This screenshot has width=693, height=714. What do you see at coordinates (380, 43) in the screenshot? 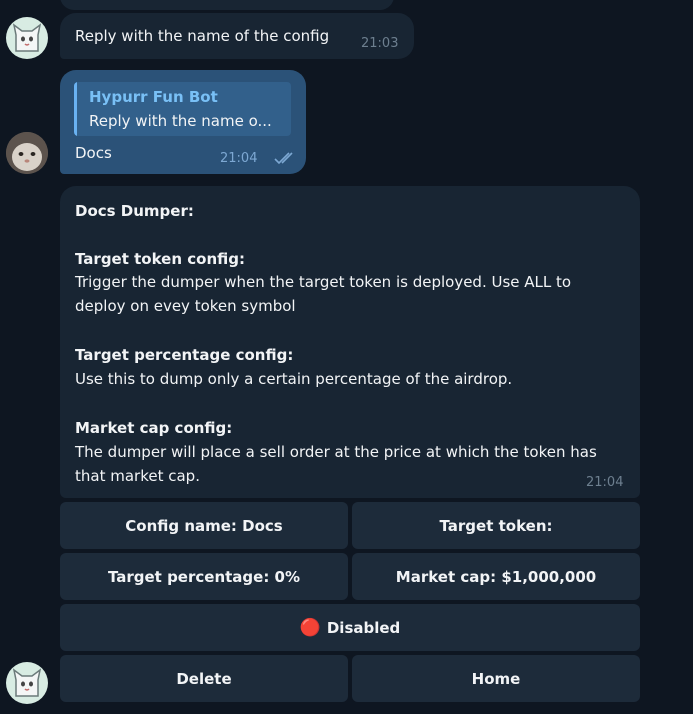
I see `bot-prompt-time: 21:03` at bounding box center [380, 43].